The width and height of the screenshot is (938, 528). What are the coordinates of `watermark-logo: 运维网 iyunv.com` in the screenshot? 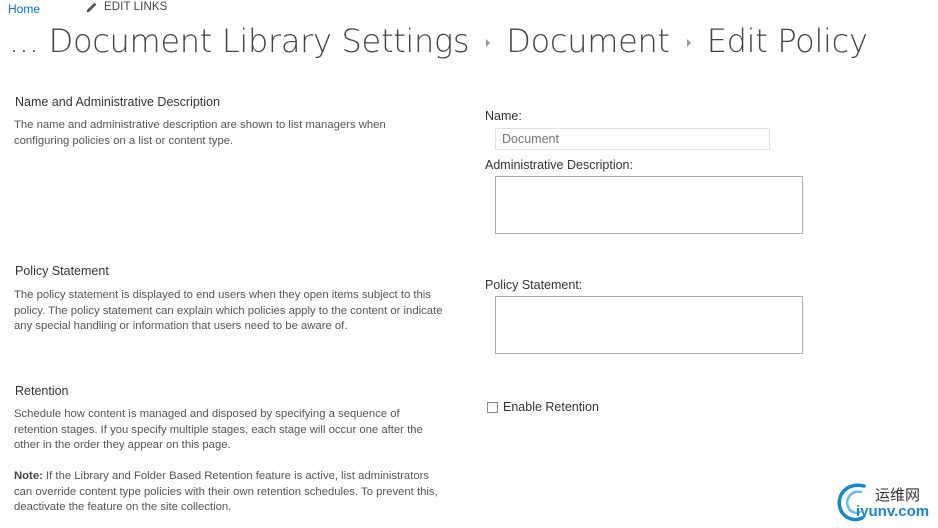 It's located at (886, 503).